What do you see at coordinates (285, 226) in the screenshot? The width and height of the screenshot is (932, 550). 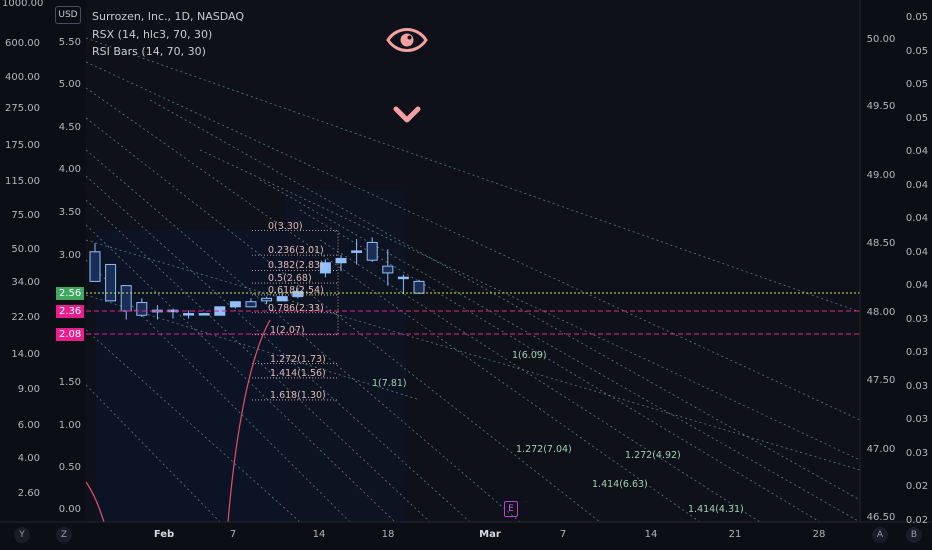 I see `fib-level-label: 0(3.30)` at bounding box center [285, 226].